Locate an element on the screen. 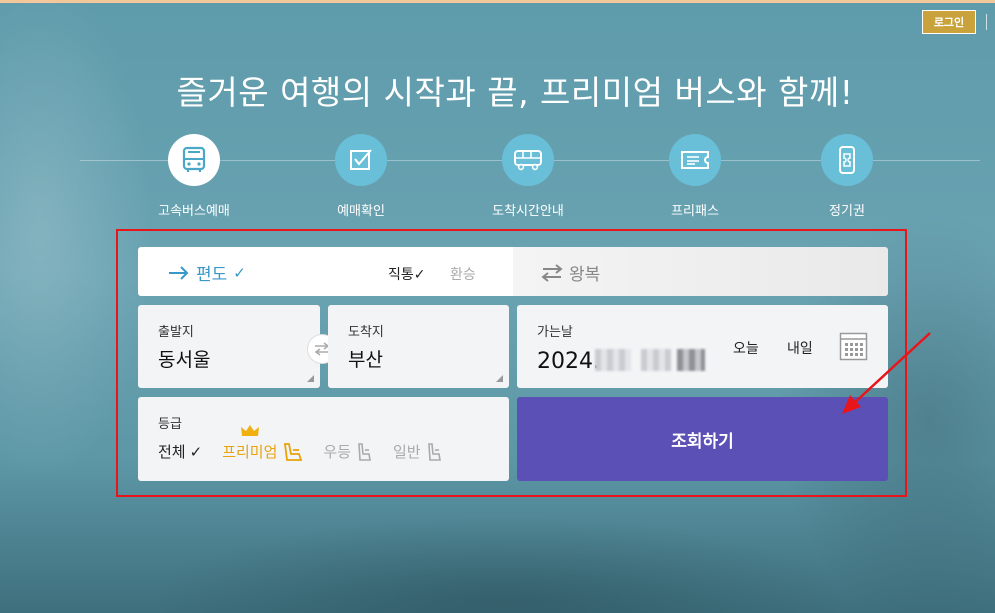 This screenshot has height=613, width=995. oneway-text: 편도 is located at coordinates (212, 275).